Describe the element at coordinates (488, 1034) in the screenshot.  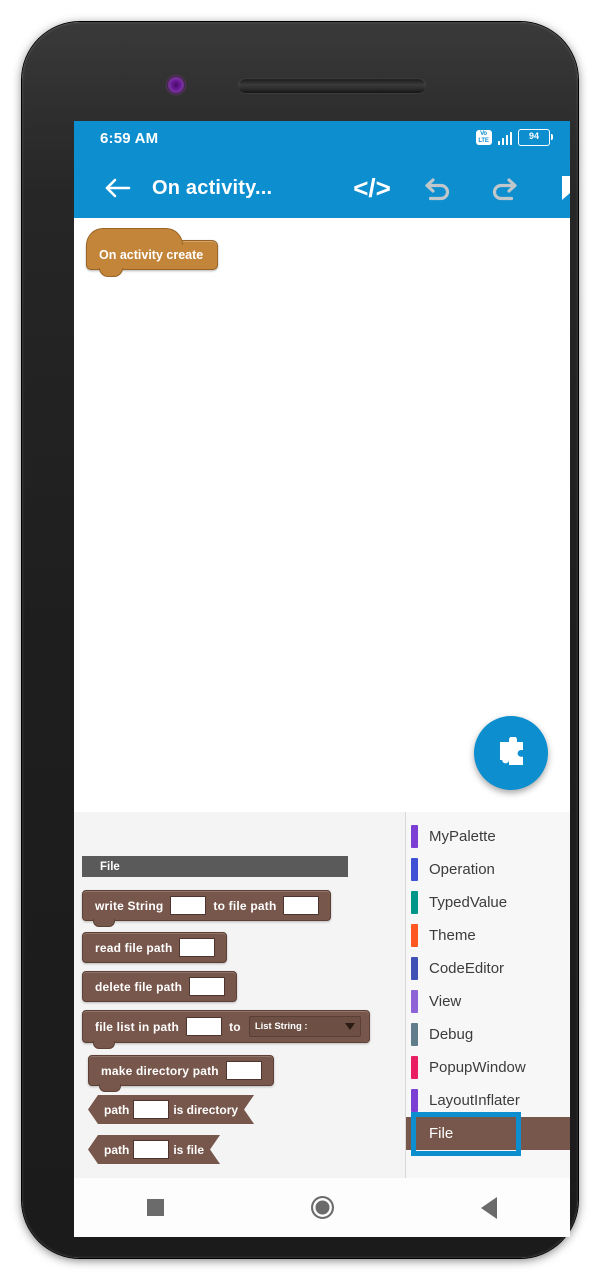
I see `palette-item-debug: Debug` at that location.